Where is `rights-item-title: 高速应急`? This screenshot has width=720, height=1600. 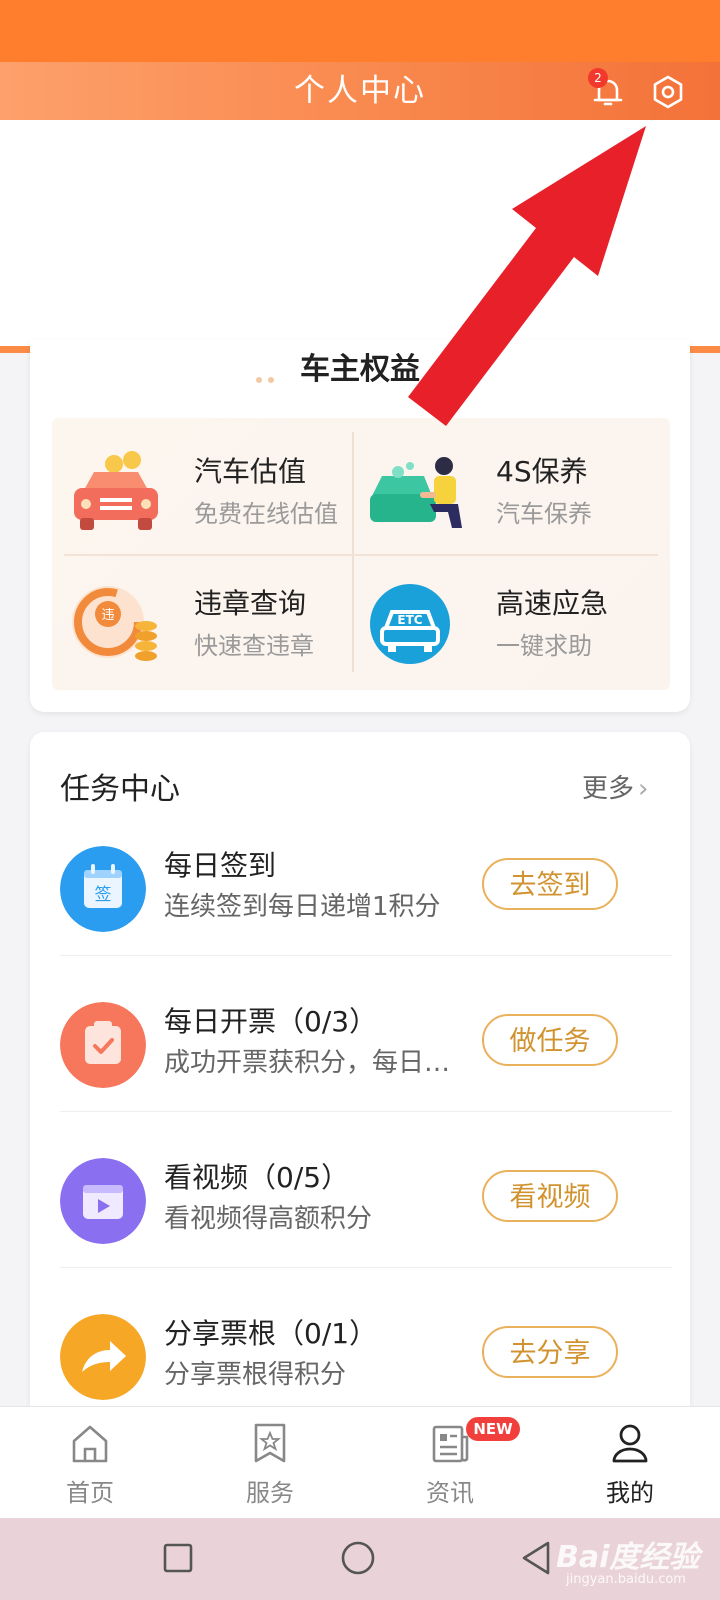
rights-item-title: 高速应急 is located at coordinates (552, 603).